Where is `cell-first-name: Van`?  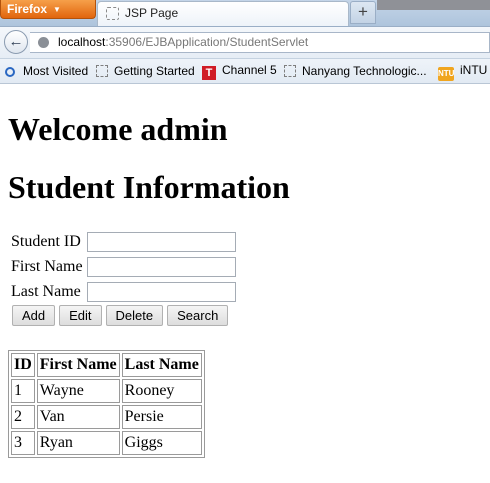 cell-first-name: Van is located at coordinates (78, 417).